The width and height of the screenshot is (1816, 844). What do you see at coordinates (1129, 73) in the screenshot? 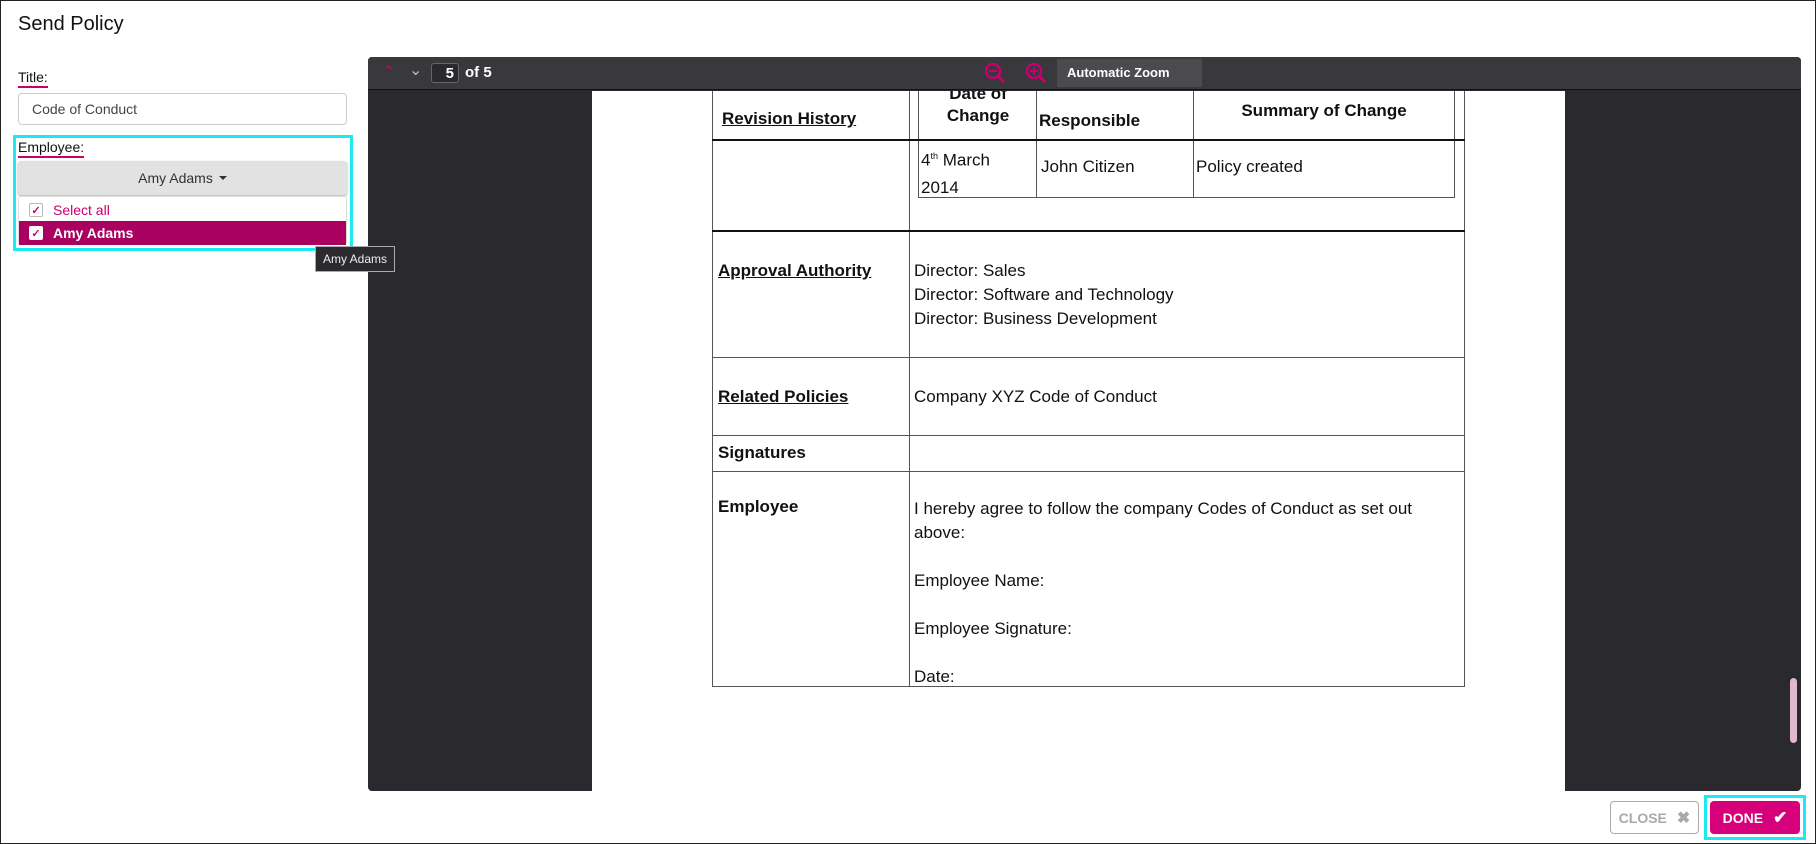
I see `zoom-select: Automatic Zoom` at bounding box center [1129, 73].